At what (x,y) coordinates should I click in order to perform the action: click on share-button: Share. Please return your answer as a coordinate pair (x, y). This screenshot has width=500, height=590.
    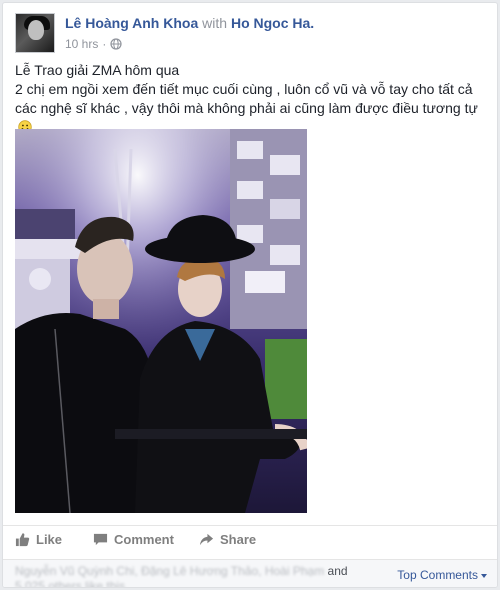
    Looking at the image, I should click on (227, 539).